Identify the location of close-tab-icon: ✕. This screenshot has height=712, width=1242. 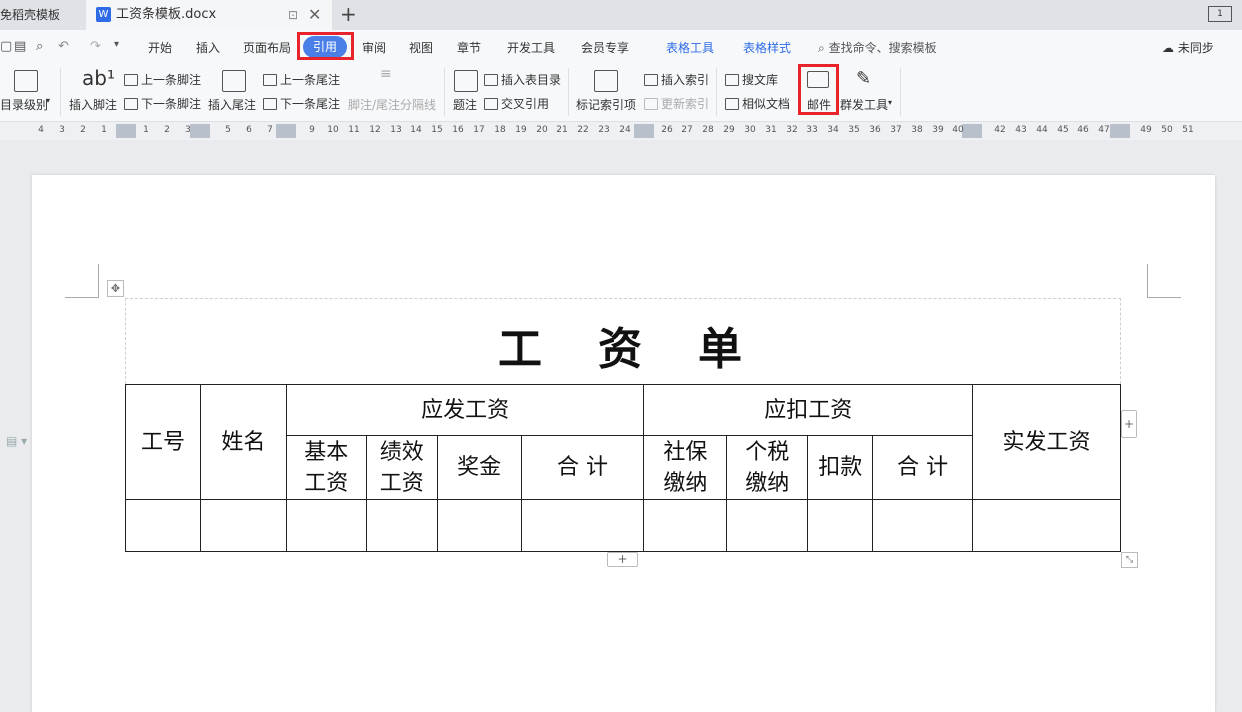
(314, 15).